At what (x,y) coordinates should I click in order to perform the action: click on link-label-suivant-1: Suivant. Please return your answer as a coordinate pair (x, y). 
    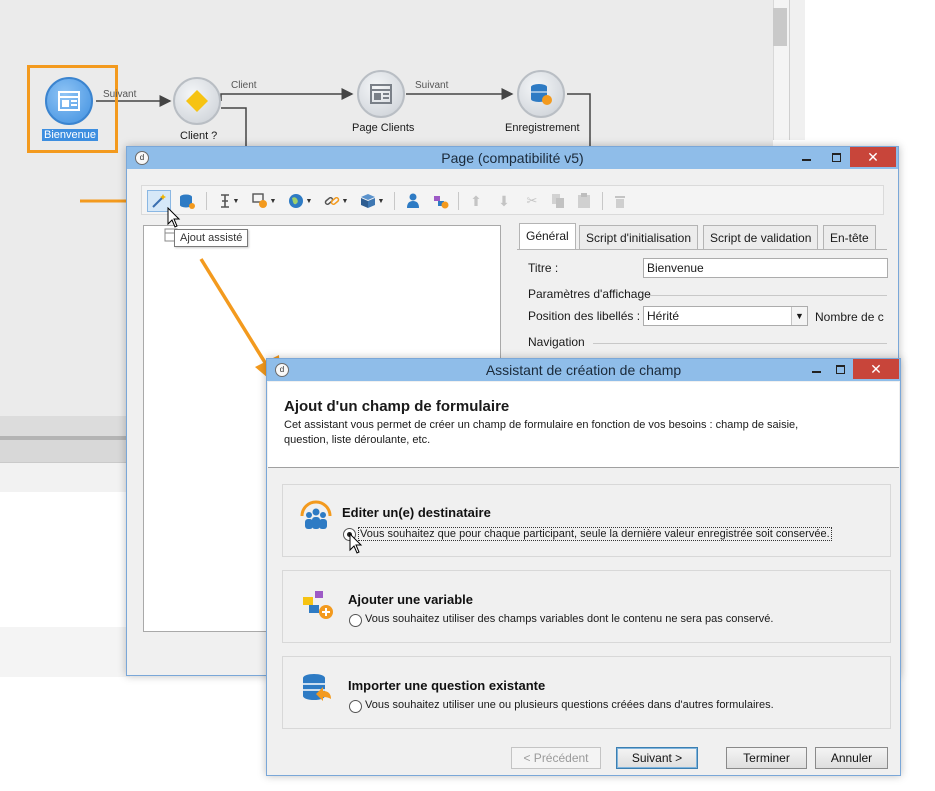
    Looking at the image, I should click on (120, 94).